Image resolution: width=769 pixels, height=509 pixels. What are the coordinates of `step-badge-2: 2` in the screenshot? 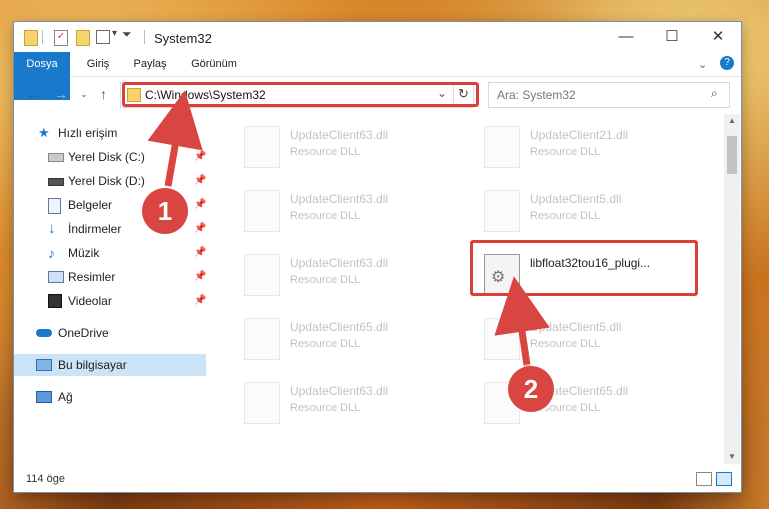 It's located at (531, 389).